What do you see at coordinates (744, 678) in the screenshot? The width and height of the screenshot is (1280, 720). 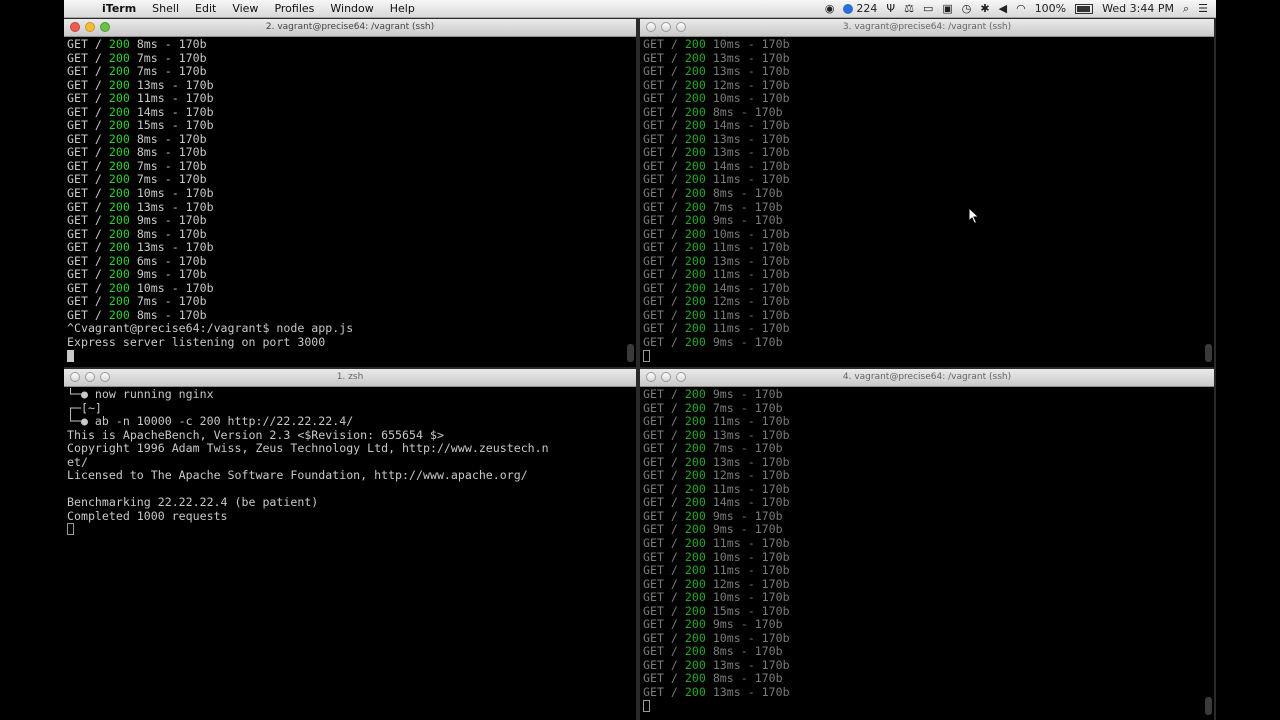 I see `line-text: 8ms - 170b` at bounding box center [744, 678].